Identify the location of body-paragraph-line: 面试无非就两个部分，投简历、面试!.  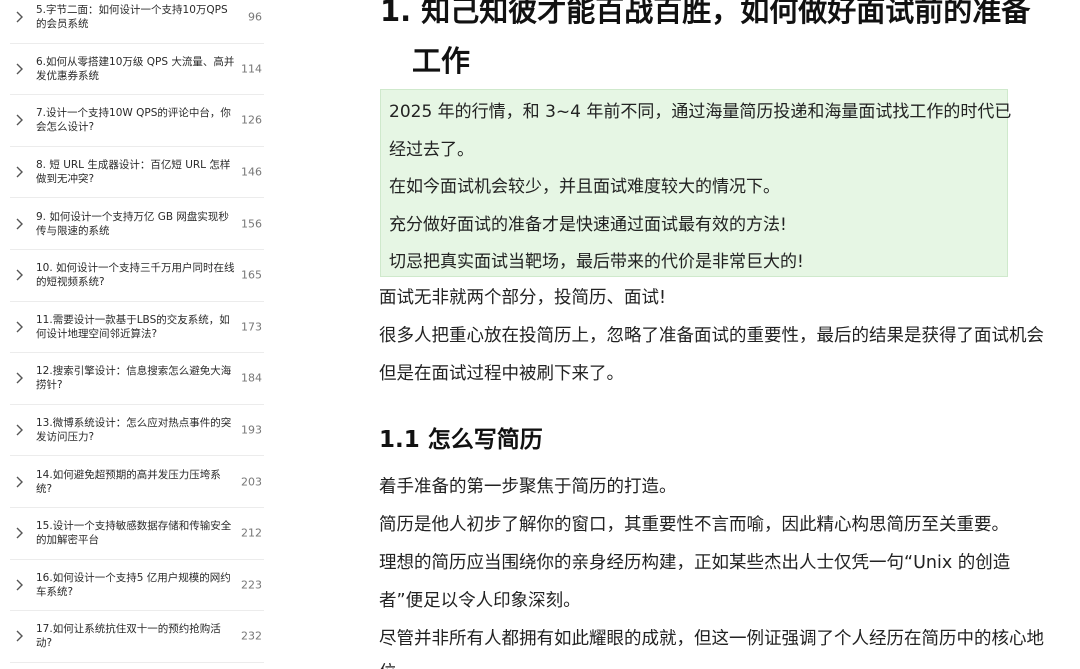
(523, 298).